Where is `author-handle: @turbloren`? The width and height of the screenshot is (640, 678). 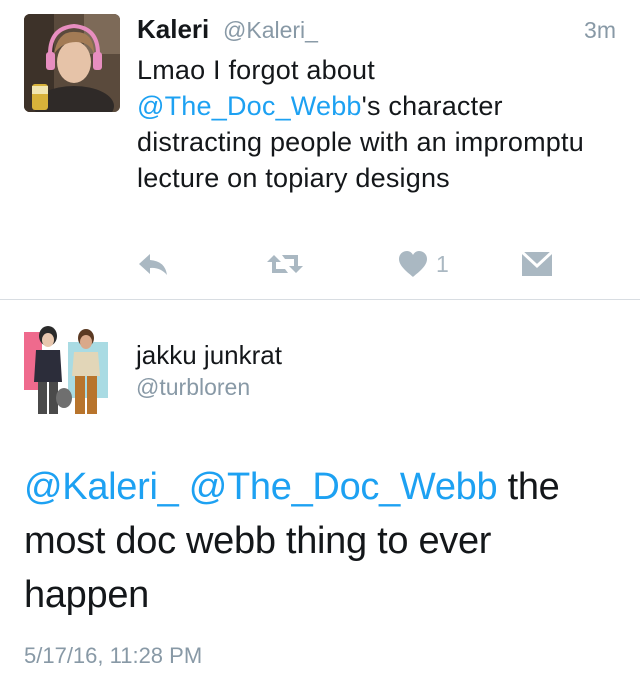 author-handle: @turbloren is located at coordinates (193, 387).